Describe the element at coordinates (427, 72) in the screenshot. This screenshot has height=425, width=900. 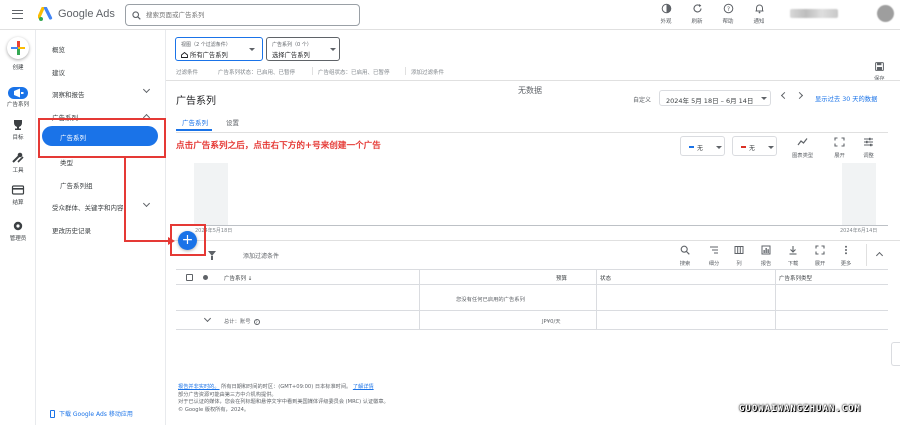
I see `add-filter-link: 添加过滤条件` at that location.